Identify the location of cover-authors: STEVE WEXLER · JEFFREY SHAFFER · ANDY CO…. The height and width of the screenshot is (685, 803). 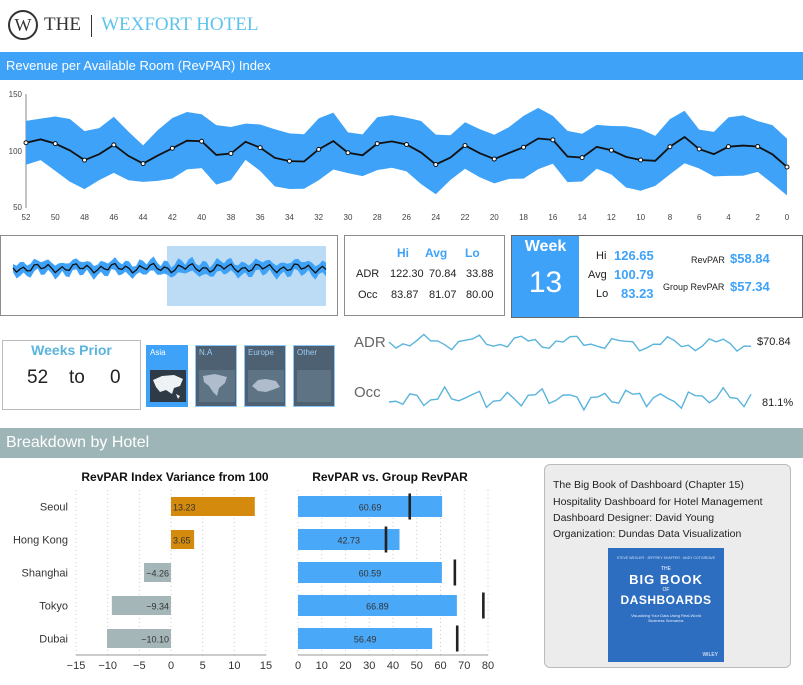
(666, 558).